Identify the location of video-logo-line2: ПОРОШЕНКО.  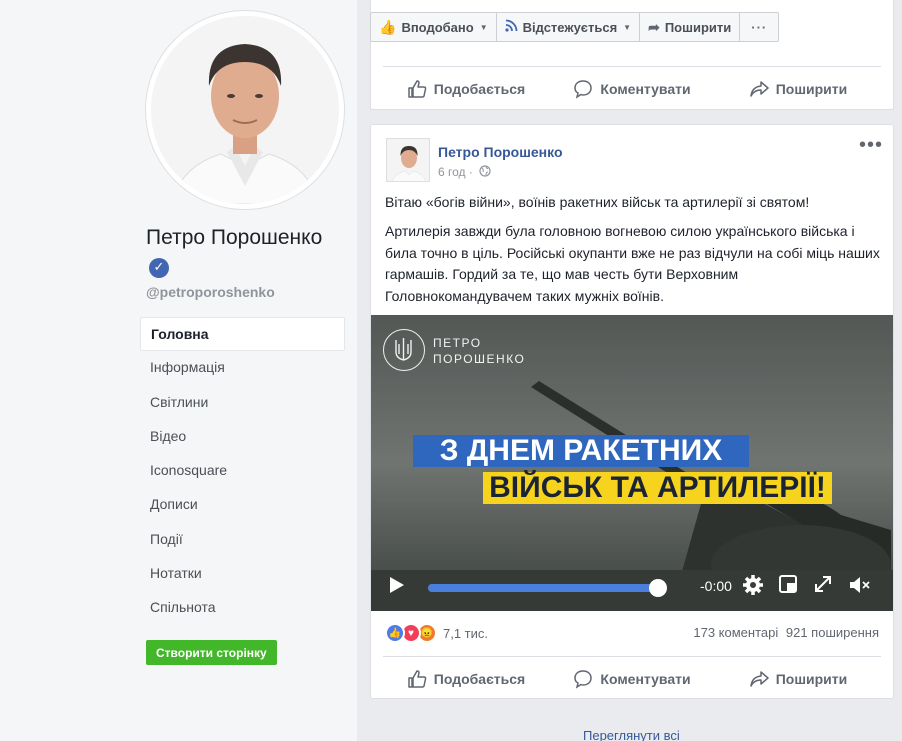
(479, 359).